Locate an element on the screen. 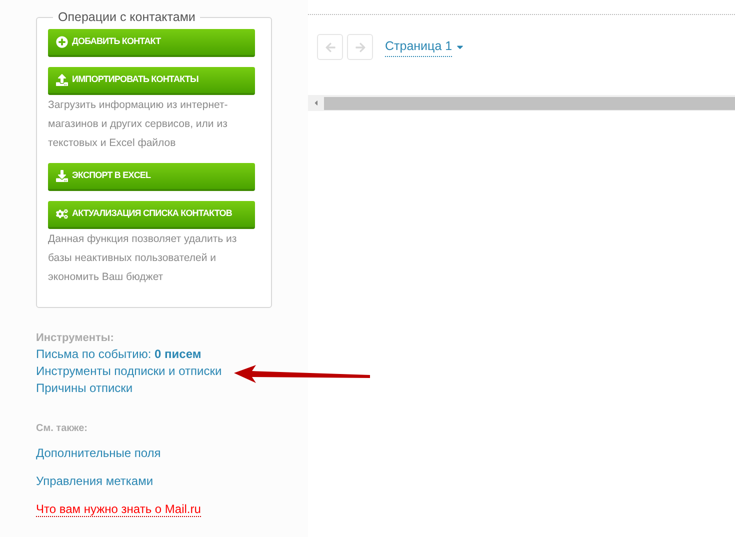 The height and width of the screenshot is (537, 735). see-also-heading: См. также: is located at coordinates (62, 429).